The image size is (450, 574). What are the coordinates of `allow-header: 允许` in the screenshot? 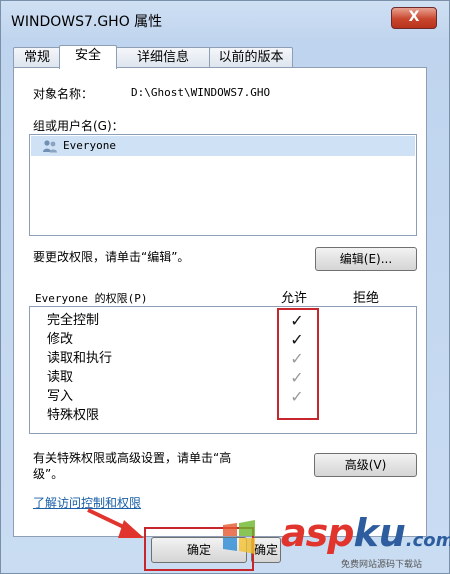 It's located at (294, 298).